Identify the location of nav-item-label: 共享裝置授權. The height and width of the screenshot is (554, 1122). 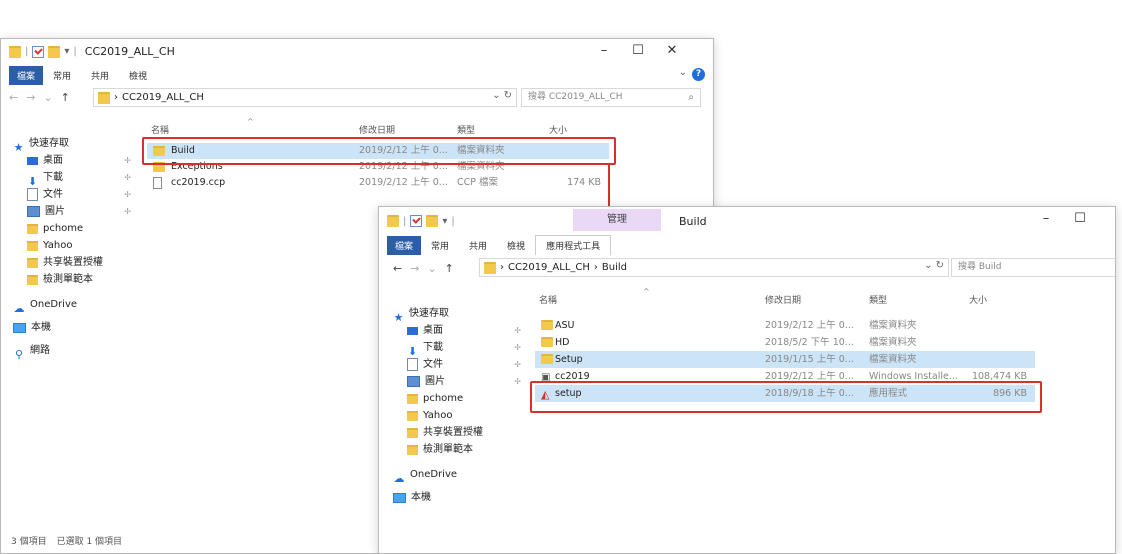
(453, 432).